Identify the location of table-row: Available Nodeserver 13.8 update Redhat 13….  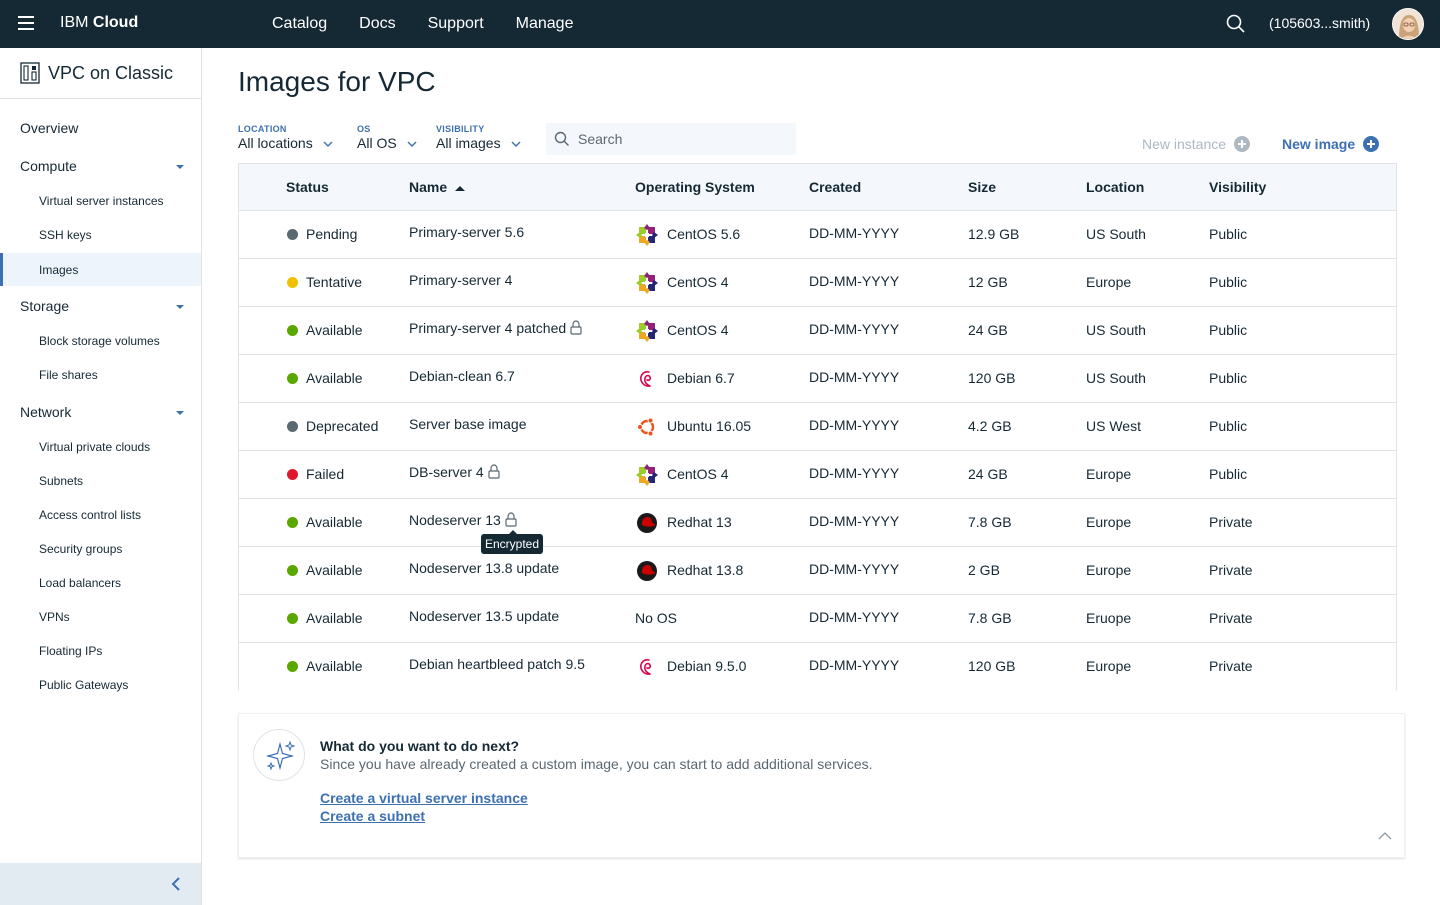
(817, 571).